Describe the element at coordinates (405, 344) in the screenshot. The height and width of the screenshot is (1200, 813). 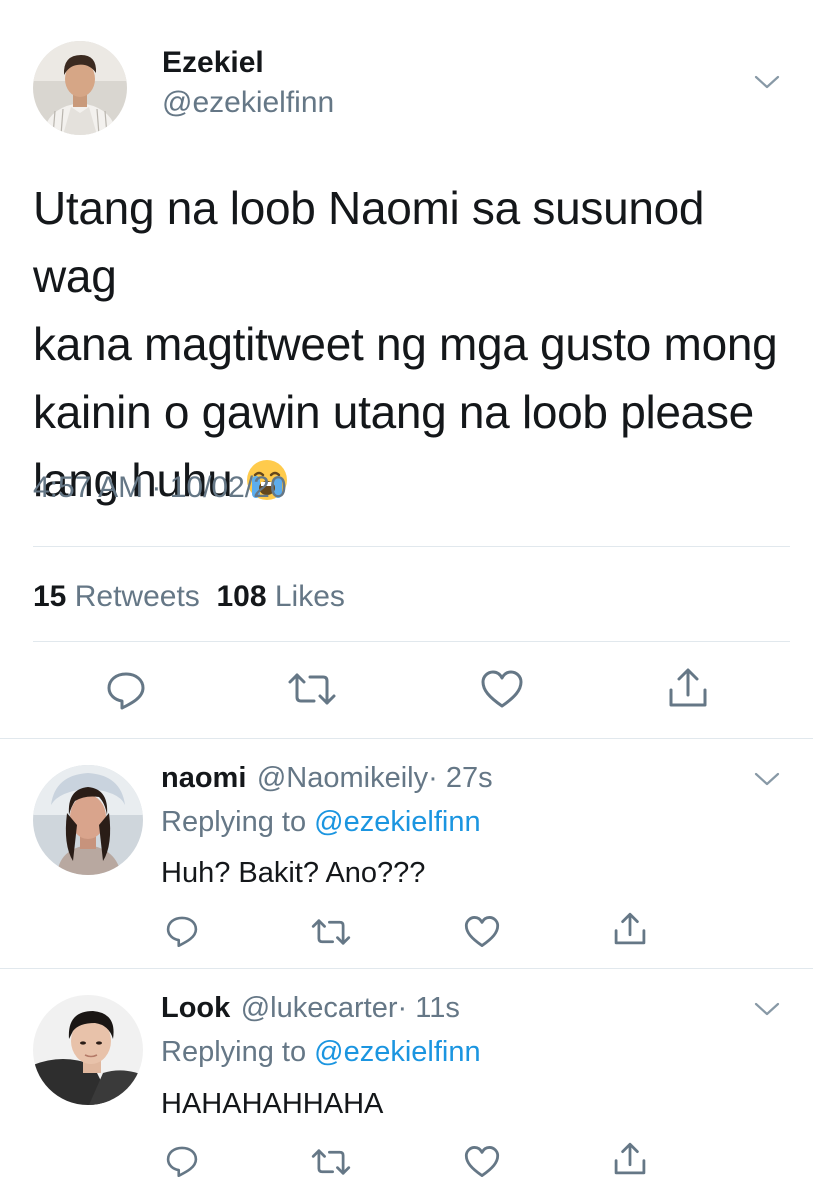
I see `tweet-text-line: kana magtitweet ng mga gusto mong` at that location.